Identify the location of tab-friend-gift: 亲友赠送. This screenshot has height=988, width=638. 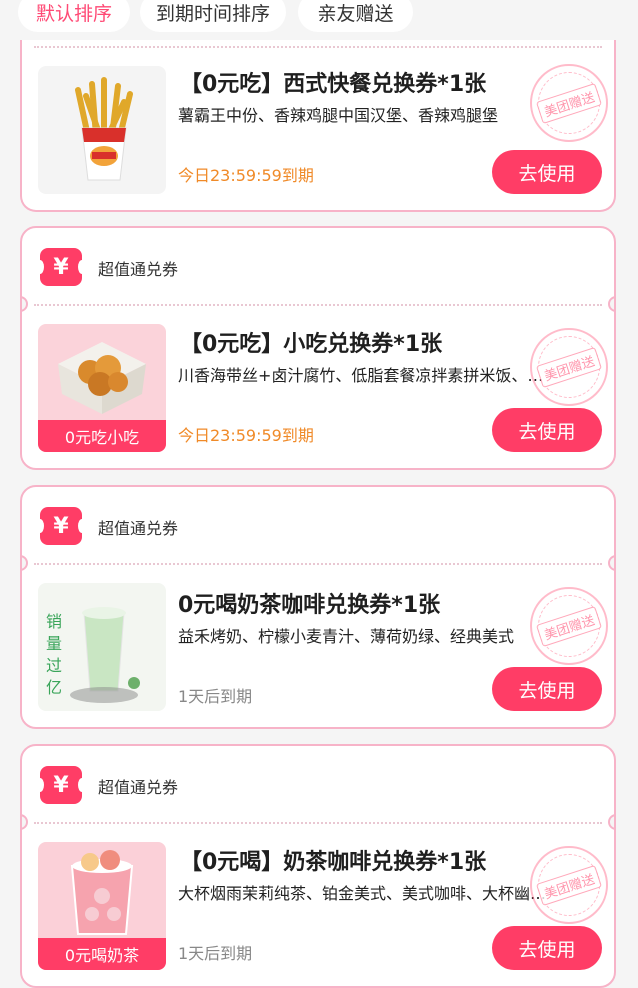
(355, 16).